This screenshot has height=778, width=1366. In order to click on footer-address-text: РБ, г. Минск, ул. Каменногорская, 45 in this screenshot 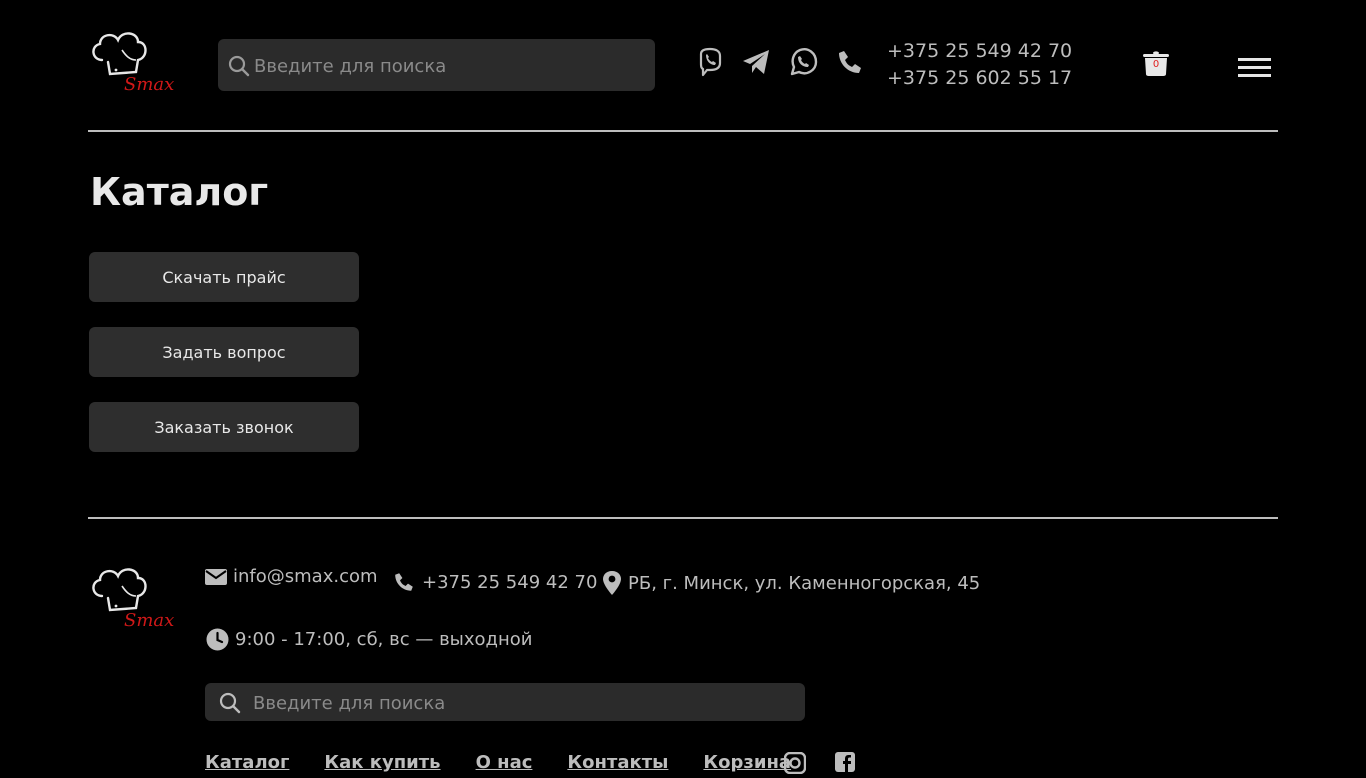, I will do `click(804, 583)`.